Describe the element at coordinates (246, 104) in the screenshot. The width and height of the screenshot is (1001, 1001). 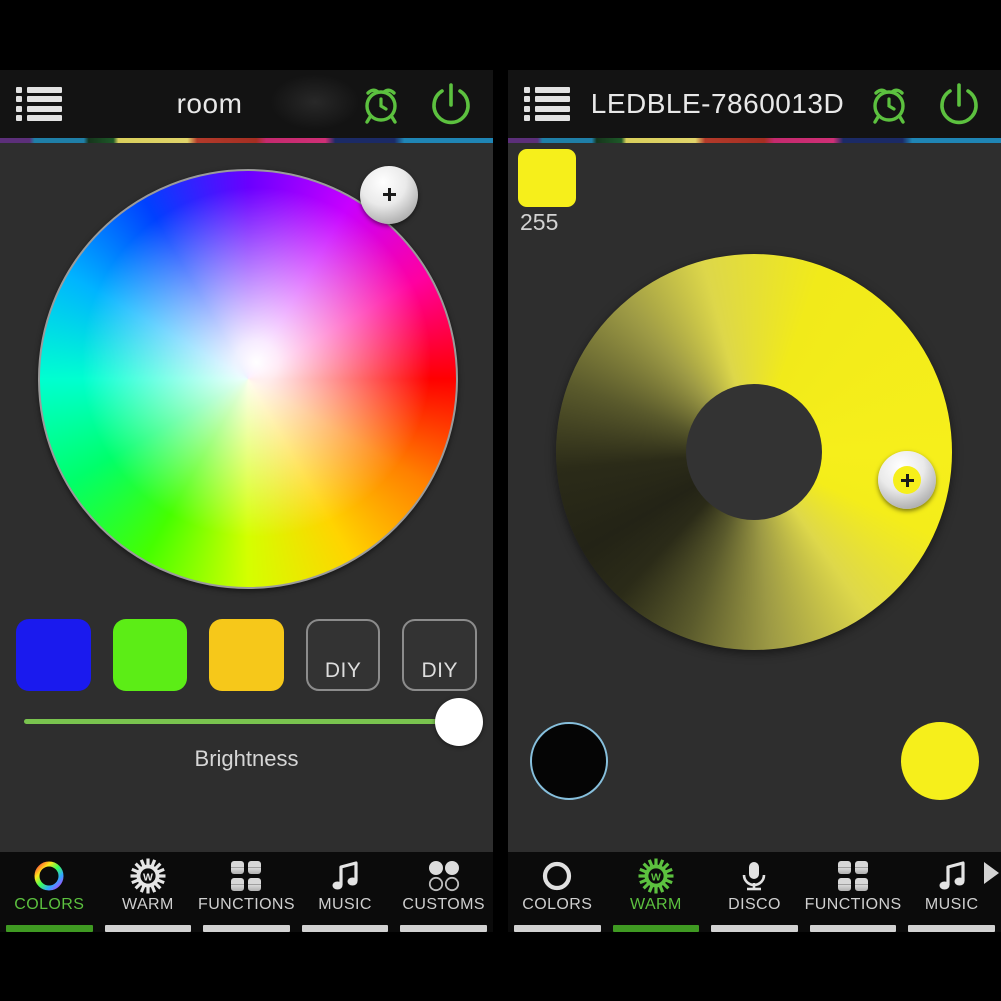
I see `left-header: room` at that location.